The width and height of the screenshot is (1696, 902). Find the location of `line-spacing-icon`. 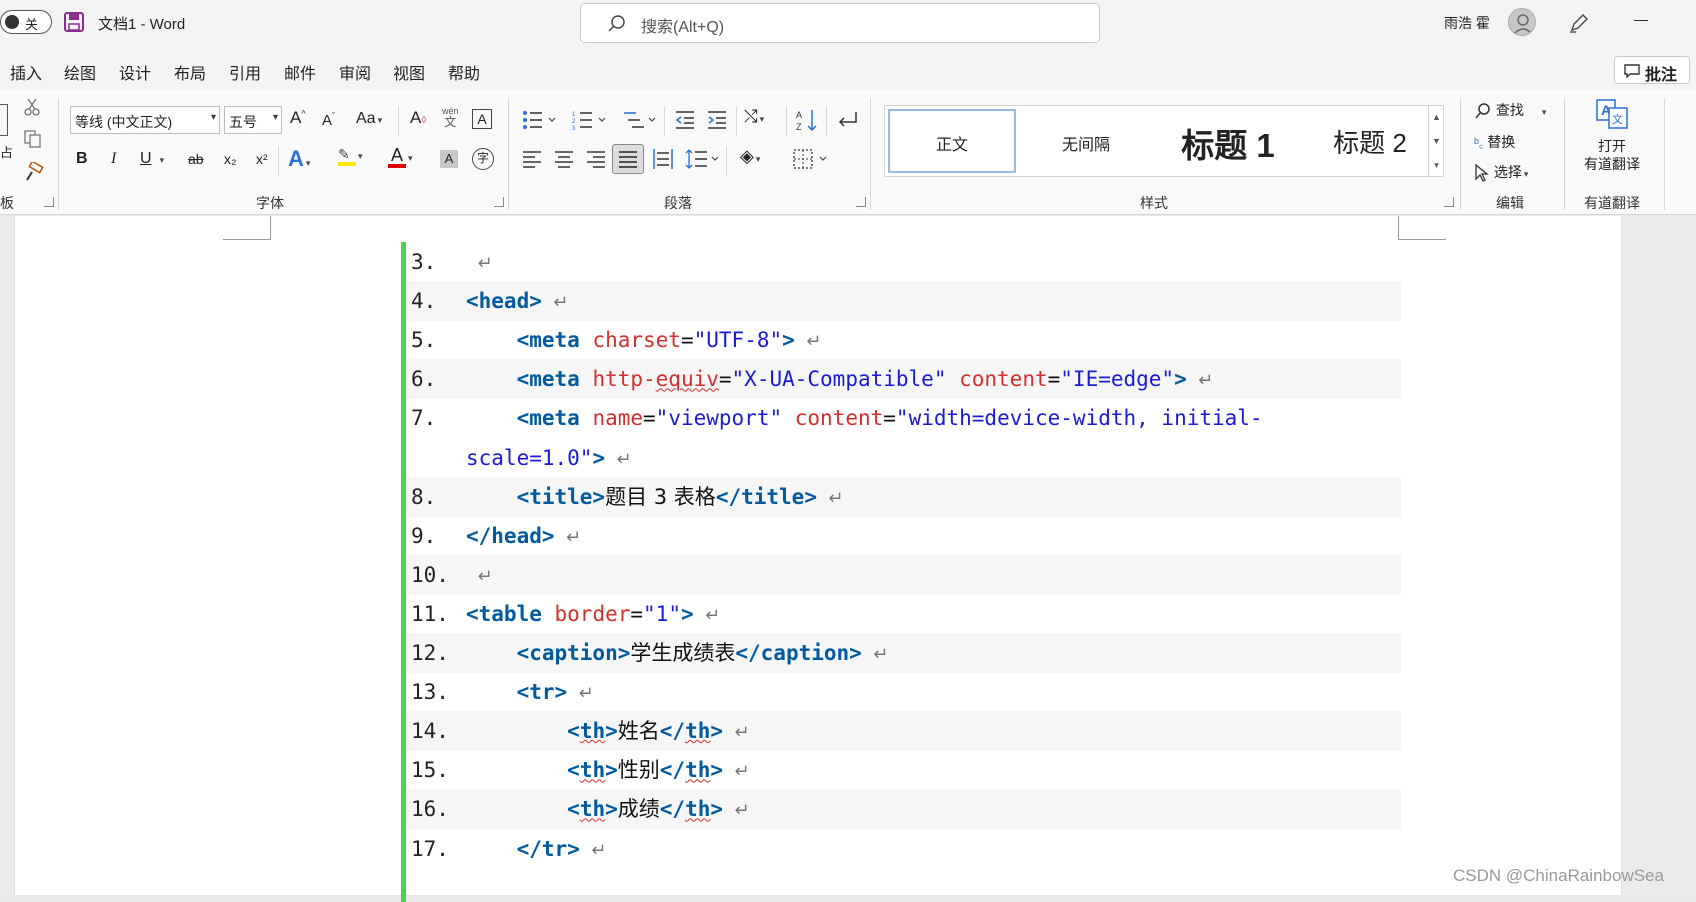

line-spacing-icon is located at coordinates (702, 159).